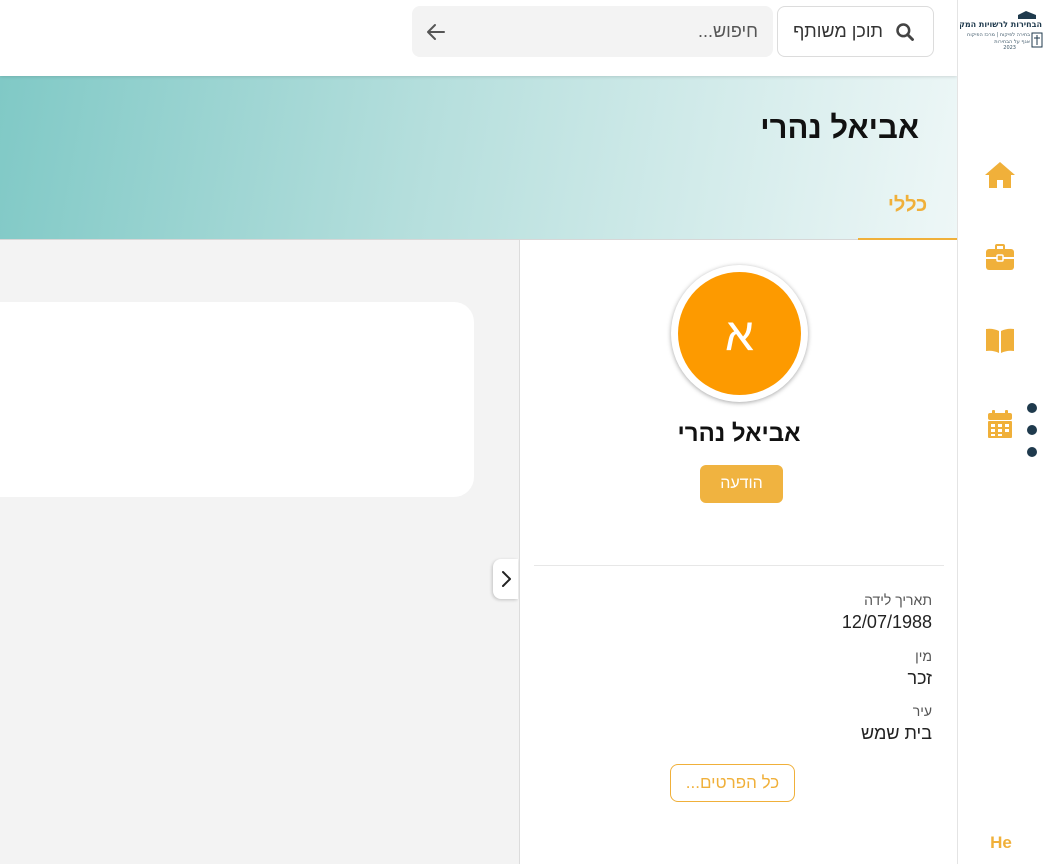 The width and height of the screenshot is (1043, 864). I want to click on field-value: בית שמש, so click(896, 733).